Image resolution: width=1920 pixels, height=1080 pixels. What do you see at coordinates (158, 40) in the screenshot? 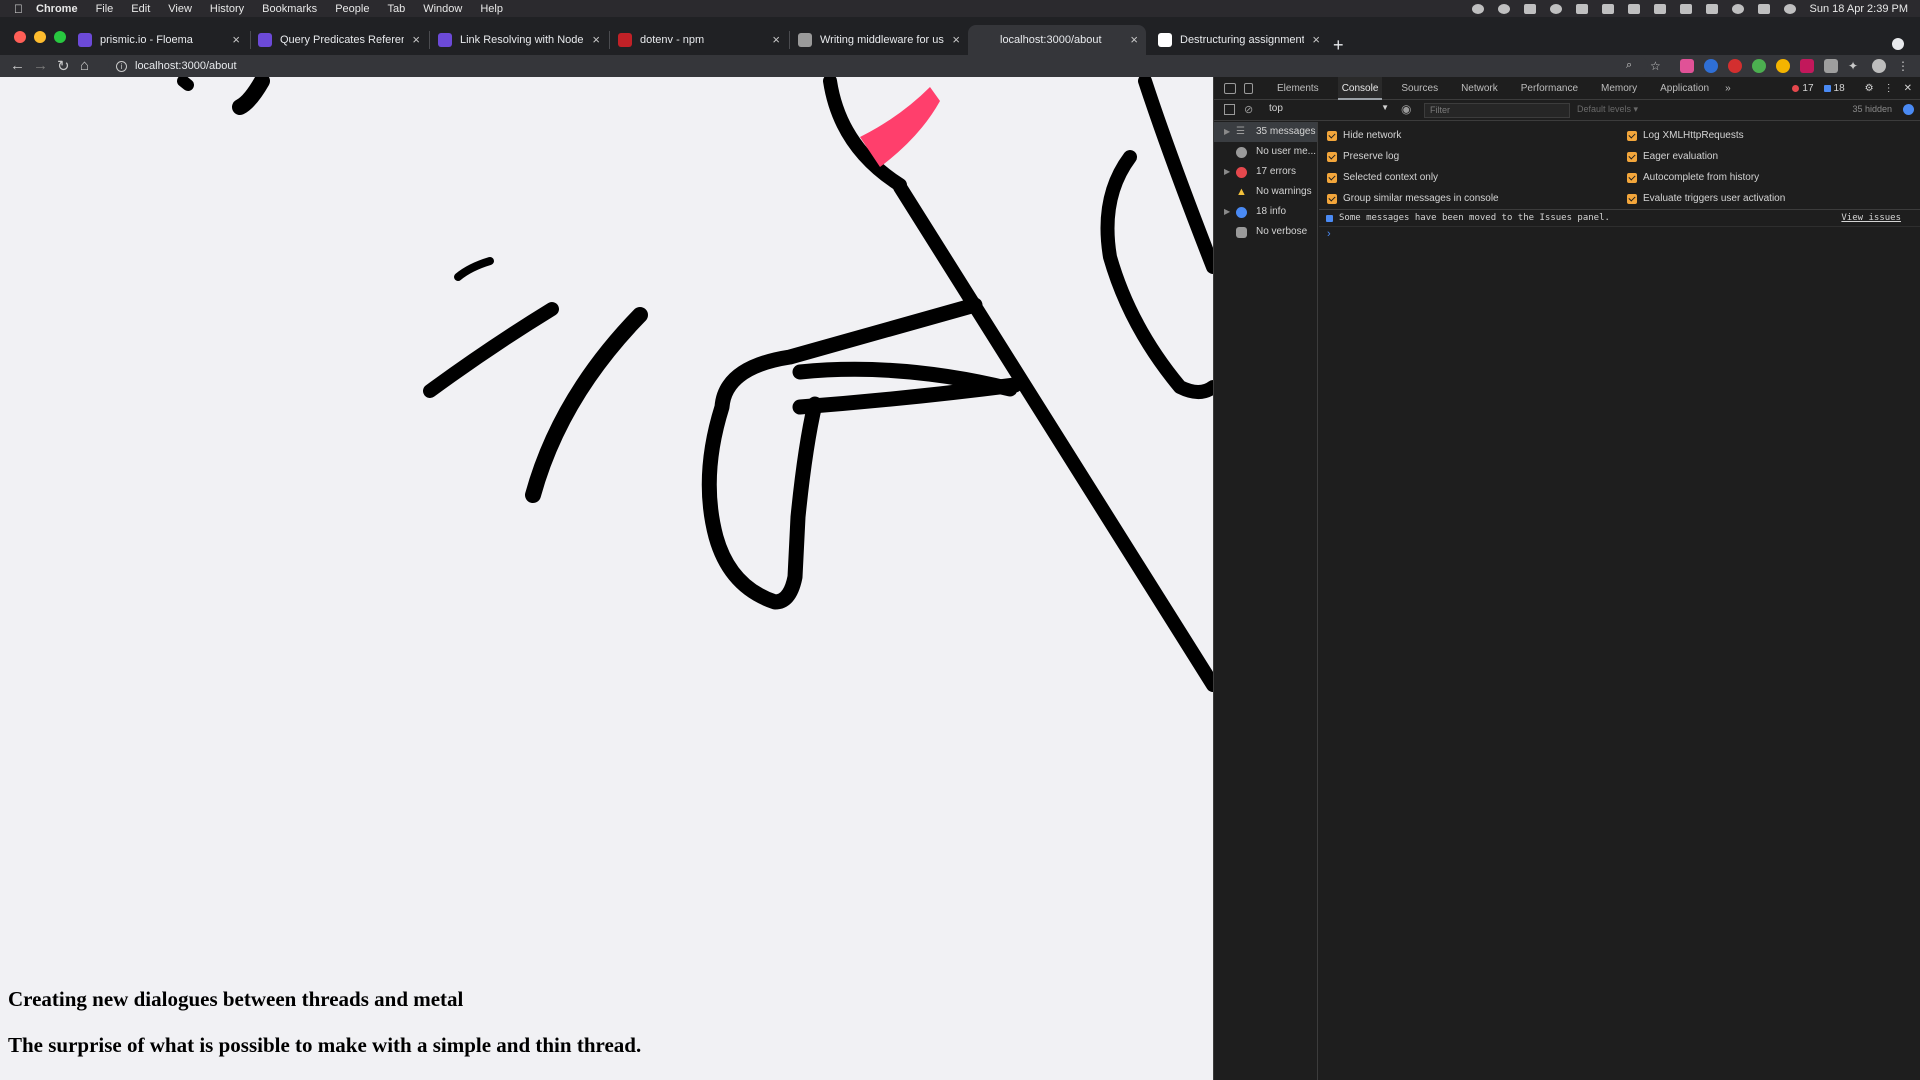
I see `tab-prismic-floema: prismic.io - Floema ×` at bounding box center [158, 40].